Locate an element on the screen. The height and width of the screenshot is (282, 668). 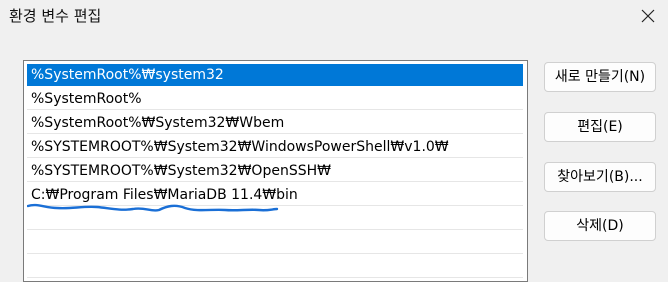
edit-button: 편집(E) is located at coordinates (600, 127).